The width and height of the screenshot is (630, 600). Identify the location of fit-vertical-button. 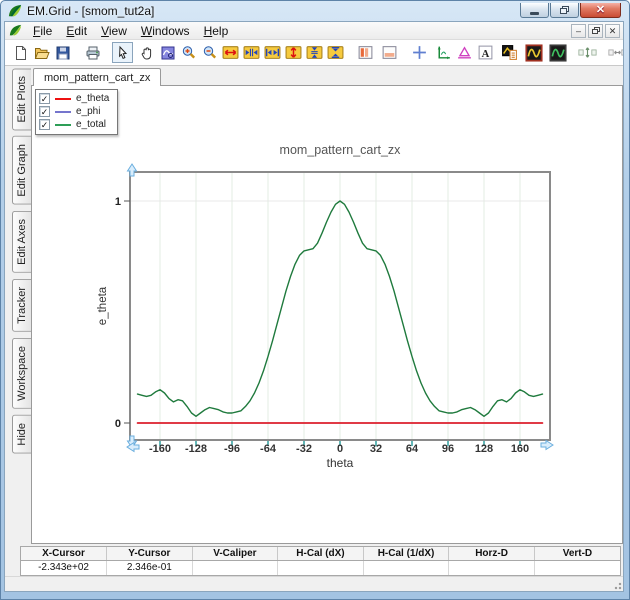
(587, 52).